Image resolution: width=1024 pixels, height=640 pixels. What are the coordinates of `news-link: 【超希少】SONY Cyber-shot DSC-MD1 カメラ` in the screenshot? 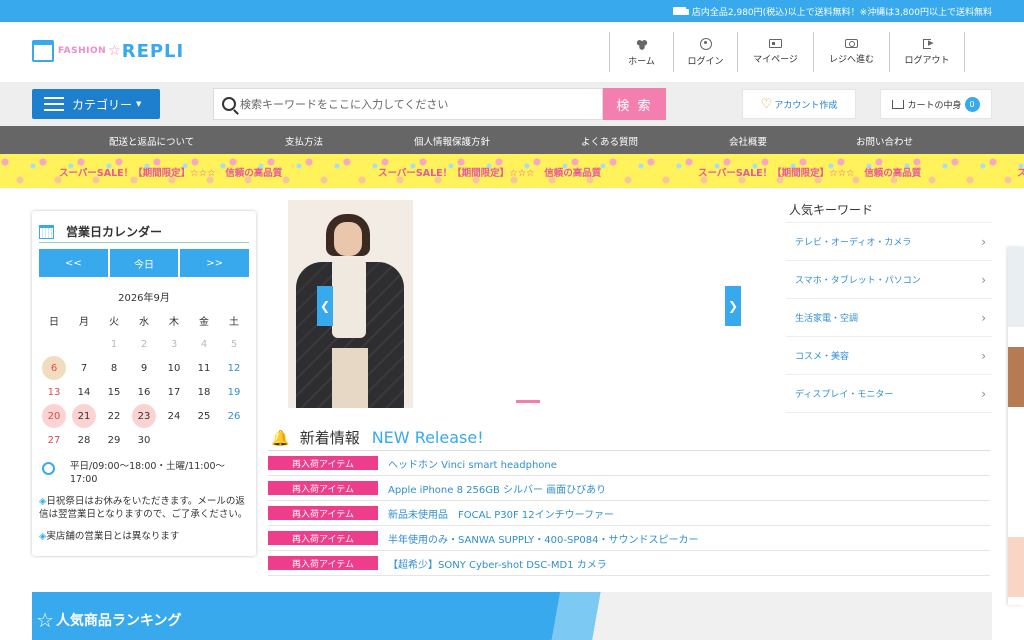 It's located at (497, 563).